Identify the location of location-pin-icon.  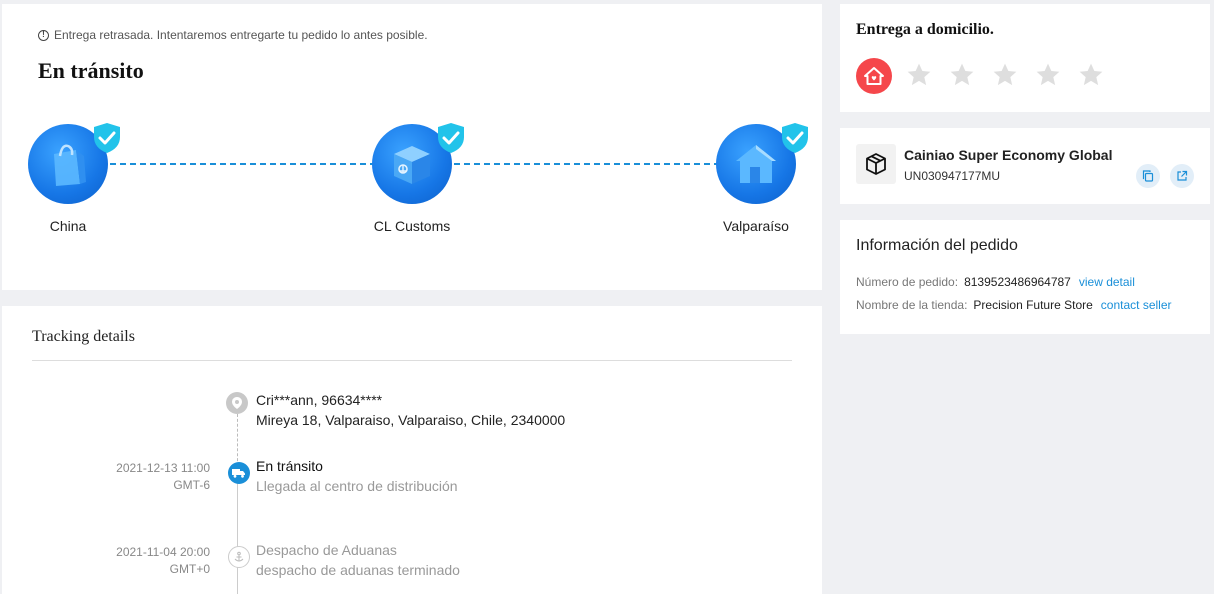
(237, 403).